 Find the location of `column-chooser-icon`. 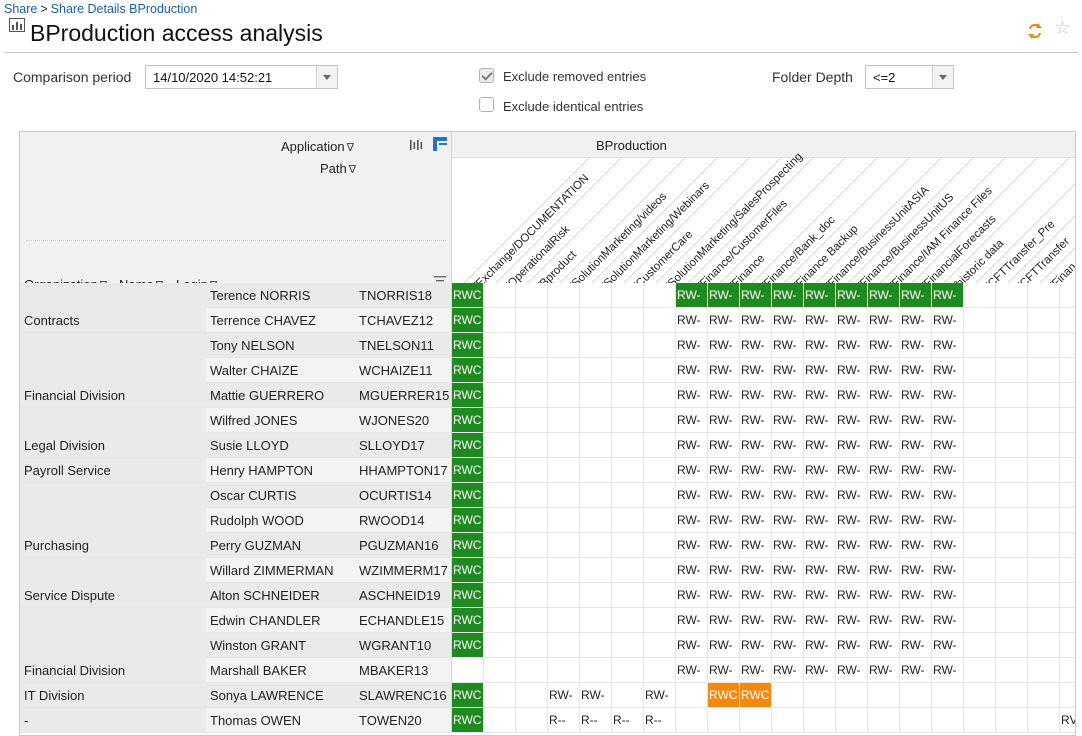

column-chooser-icon is located at coordinates (416, 145).